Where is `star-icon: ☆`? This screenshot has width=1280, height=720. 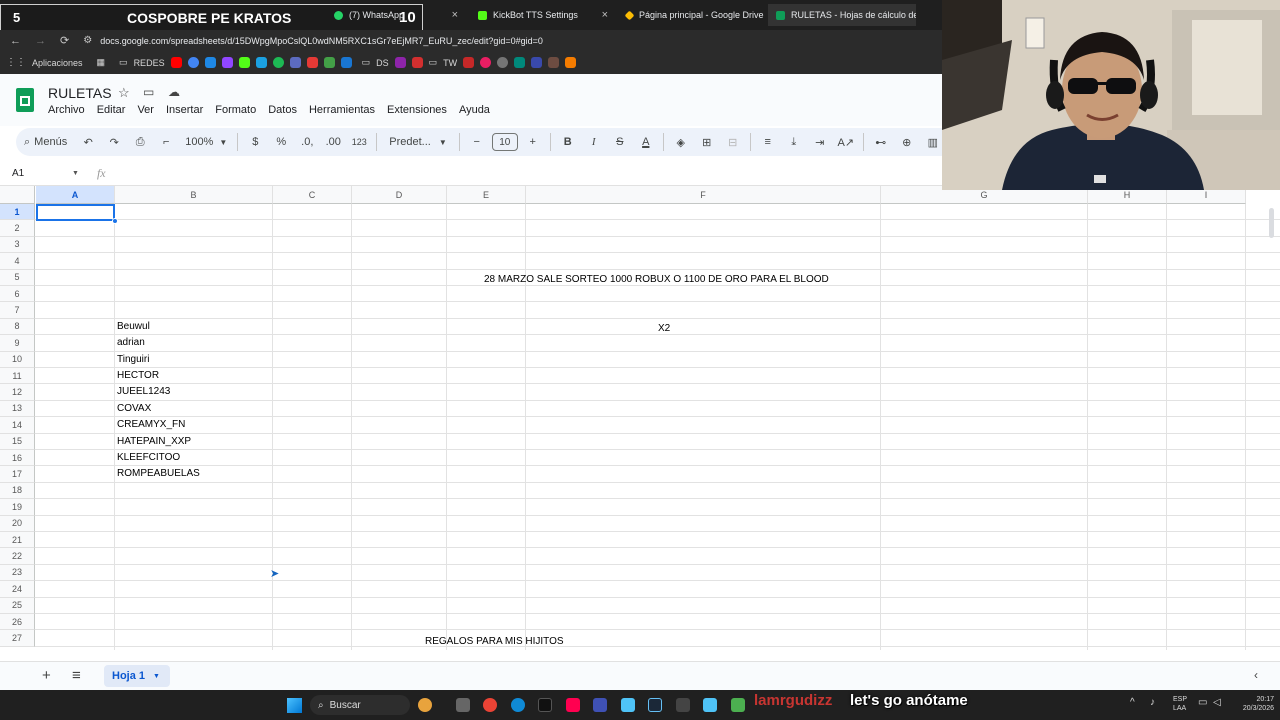 star-icon: ☆ is located at coordinates (124, 93).